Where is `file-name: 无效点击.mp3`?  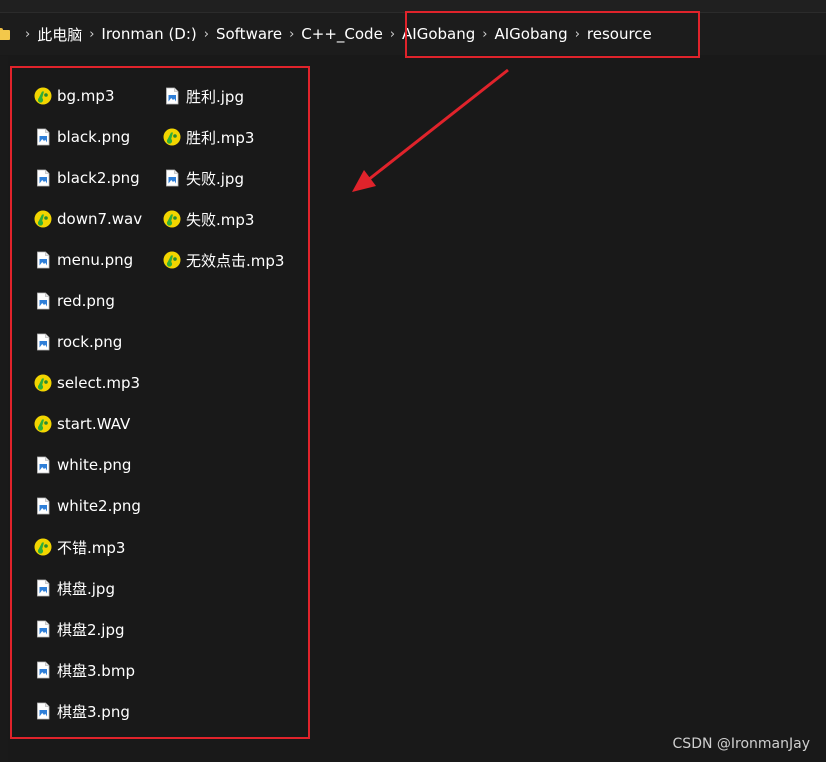 file-name: 无效点击.mp3 is located at coordinates (235, 260).